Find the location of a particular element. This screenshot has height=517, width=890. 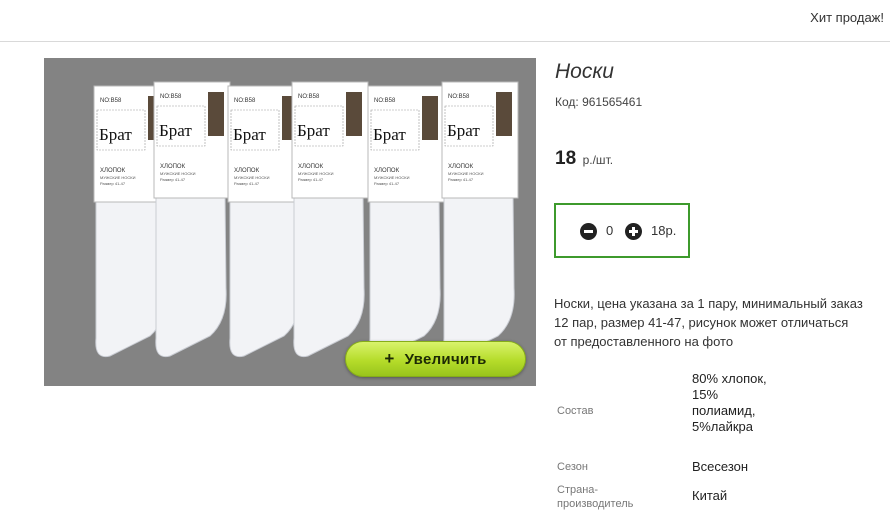

quantity-selector: 0 18р. is located at coordinates (622, 230).